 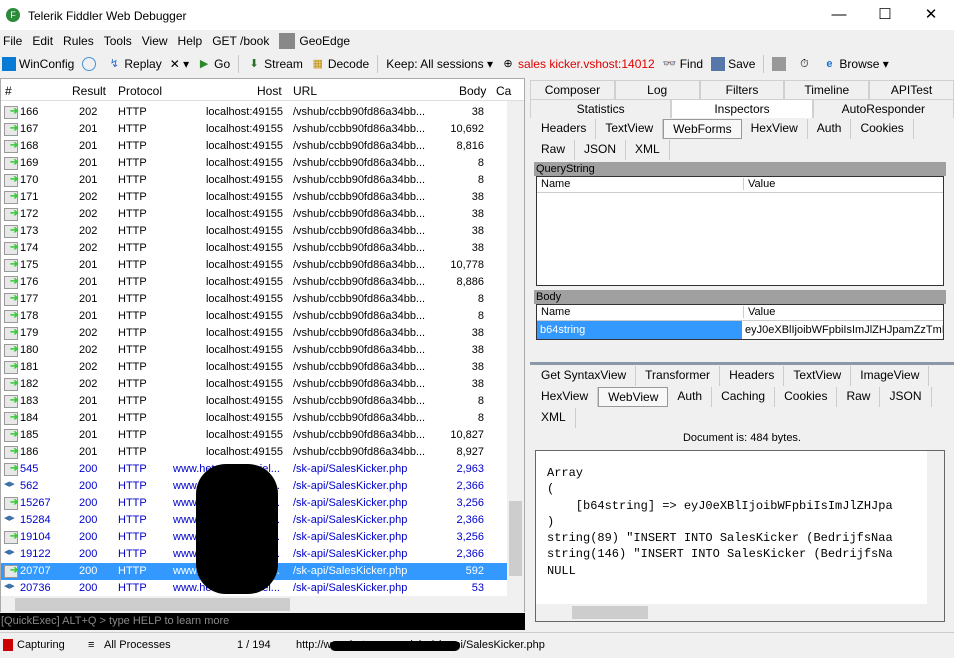 What do you see at coordinates (690, 397) in the screenshot?
I see `resp-tab-auth: Auth` at bounding box center [690, 397].